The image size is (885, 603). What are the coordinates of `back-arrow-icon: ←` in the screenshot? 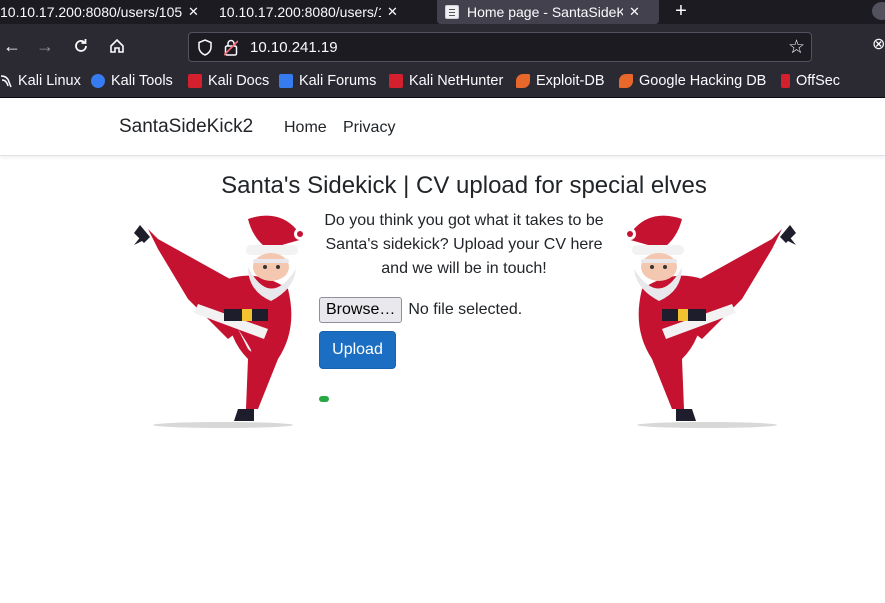 It's located at (12, 46).